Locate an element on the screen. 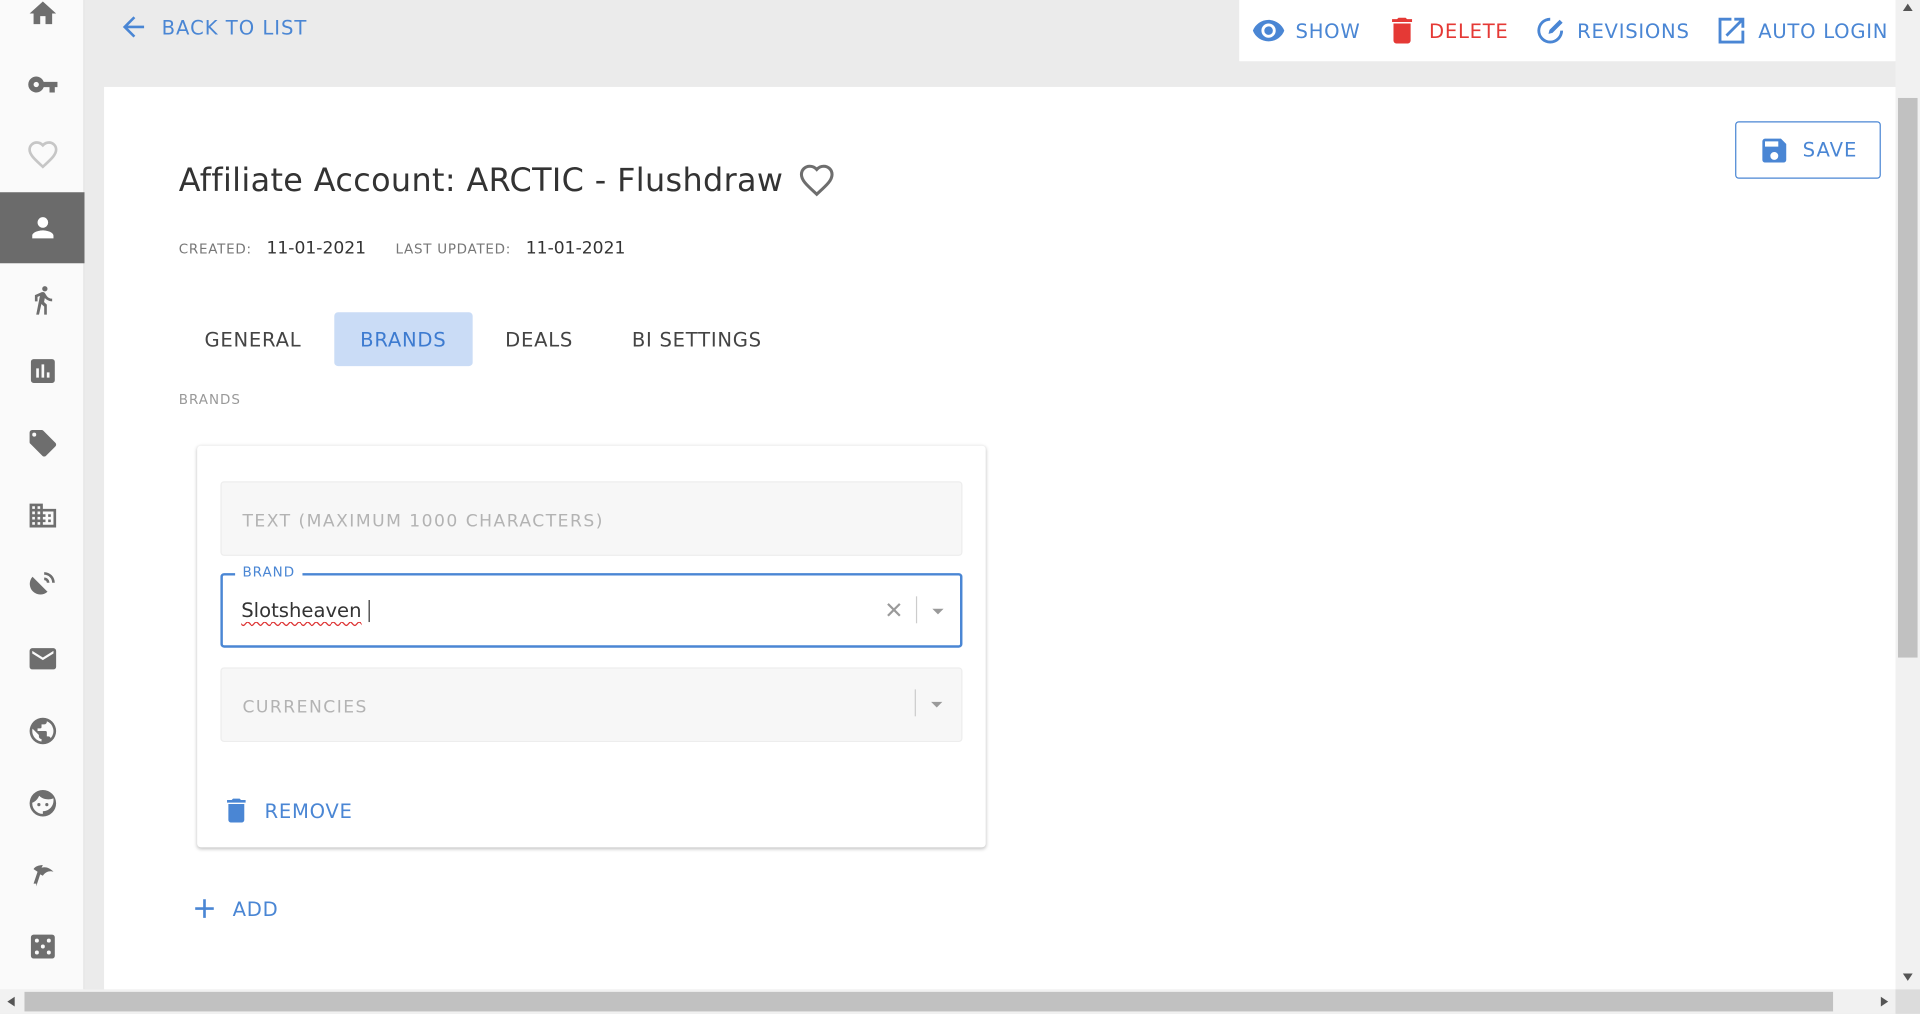 Image resolution: width=1920 pixels, height=1014 pixels. sidebar-item-players is located at coordinates (42, 803).